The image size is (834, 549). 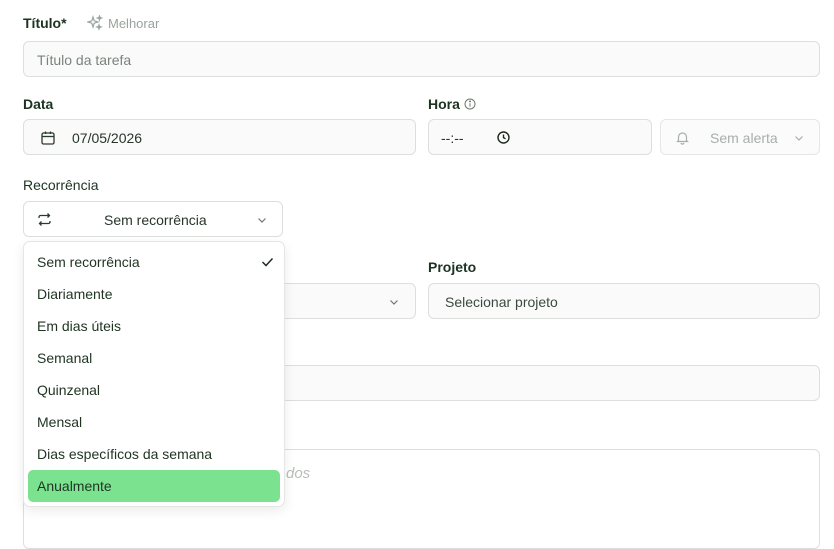 I want to click on recurrence-option-none: Sem recorrência, so click(x=154, y=262).